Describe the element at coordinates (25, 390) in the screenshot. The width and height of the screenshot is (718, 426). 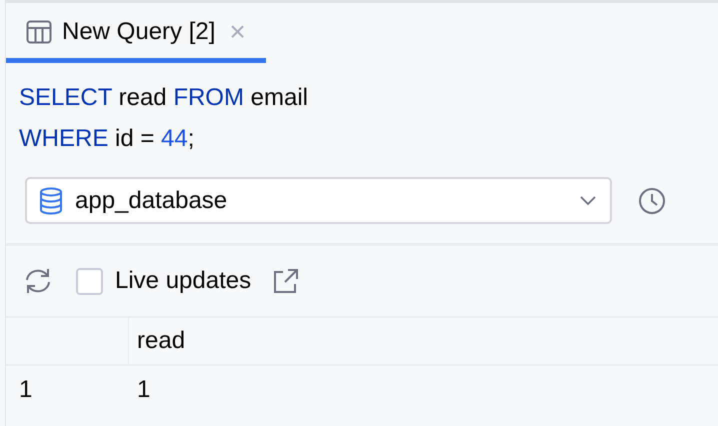
I see `row-number: 1` at that location.